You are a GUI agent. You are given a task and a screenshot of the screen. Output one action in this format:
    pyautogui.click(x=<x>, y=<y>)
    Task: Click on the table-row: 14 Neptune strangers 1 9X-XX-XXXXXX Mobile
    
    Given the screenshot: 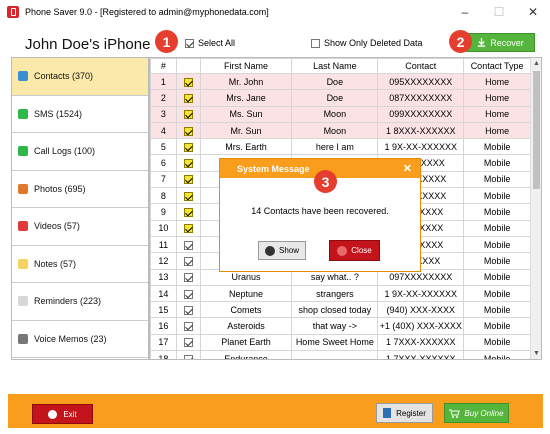 What is the action you would take?
    pyautogui.click(x=340, y=293)
    